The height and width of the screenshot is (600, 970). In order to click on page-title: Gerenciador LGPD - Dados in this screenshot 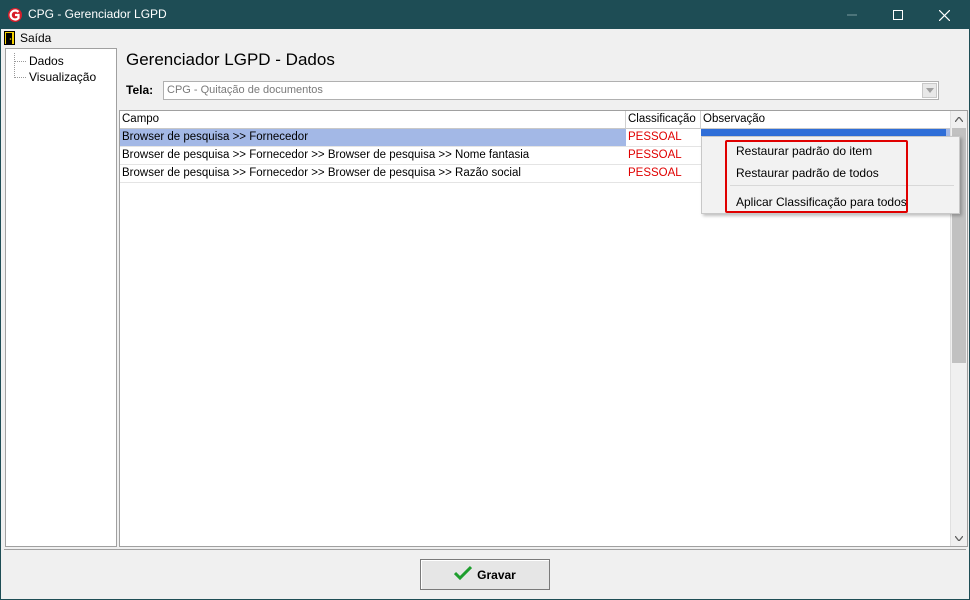, I will do `click(230, 59)`.